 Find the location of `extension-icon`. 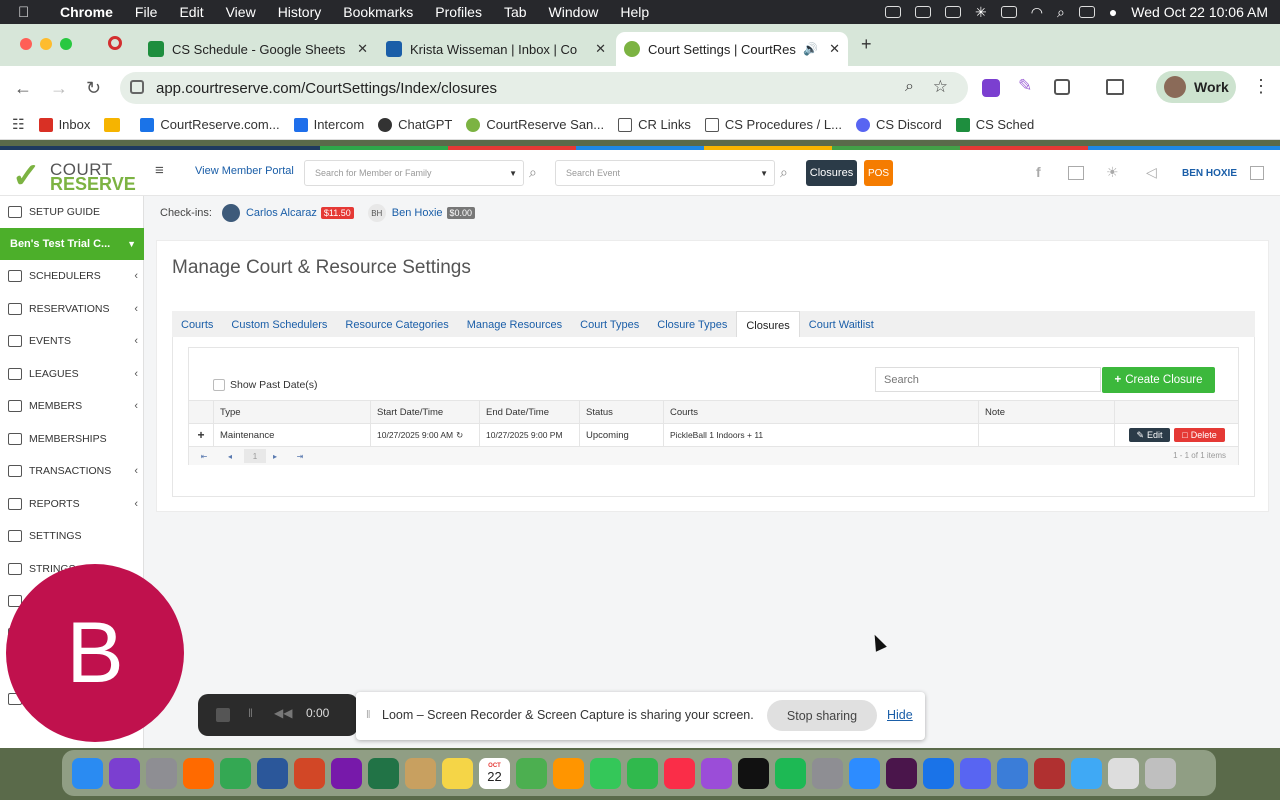

extension-icon is located at coordinates (991, 88).